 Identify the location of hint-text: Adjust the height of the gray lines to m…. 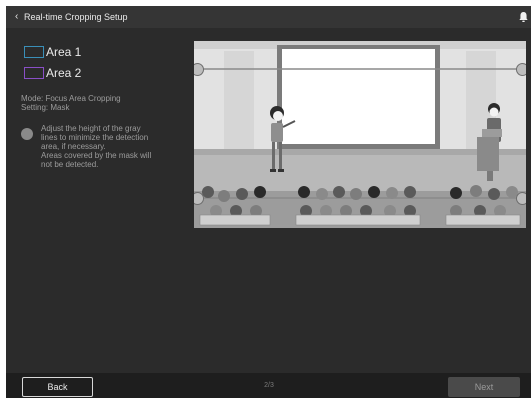
(121, 146).